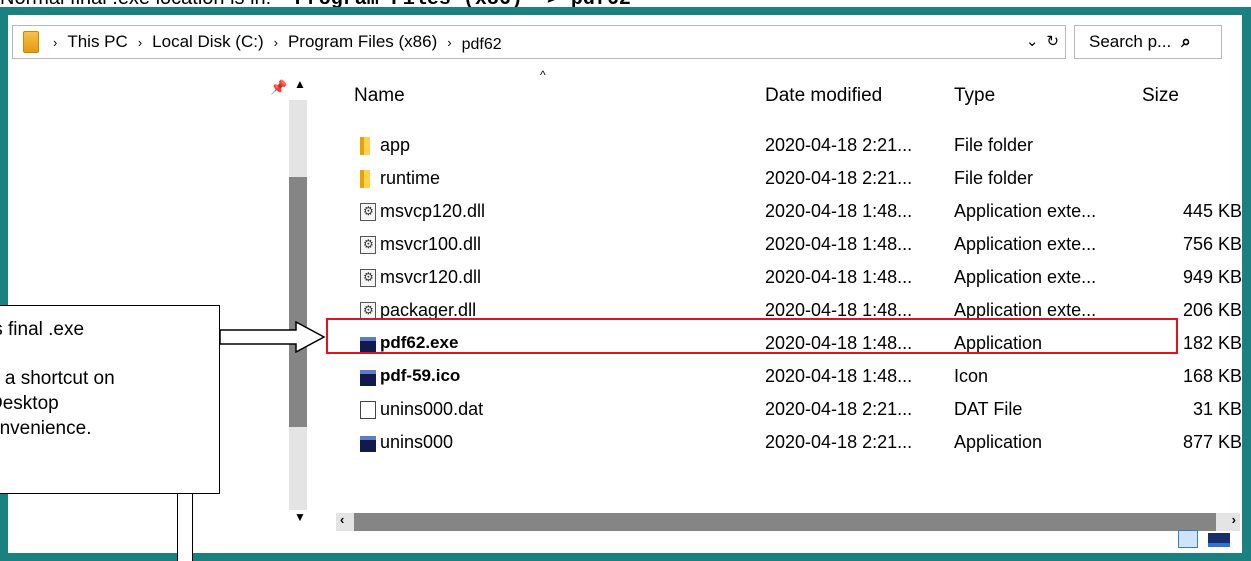  I want to click on list-item: app 2020-04-18 2:21... File folder, so click(775, 147).